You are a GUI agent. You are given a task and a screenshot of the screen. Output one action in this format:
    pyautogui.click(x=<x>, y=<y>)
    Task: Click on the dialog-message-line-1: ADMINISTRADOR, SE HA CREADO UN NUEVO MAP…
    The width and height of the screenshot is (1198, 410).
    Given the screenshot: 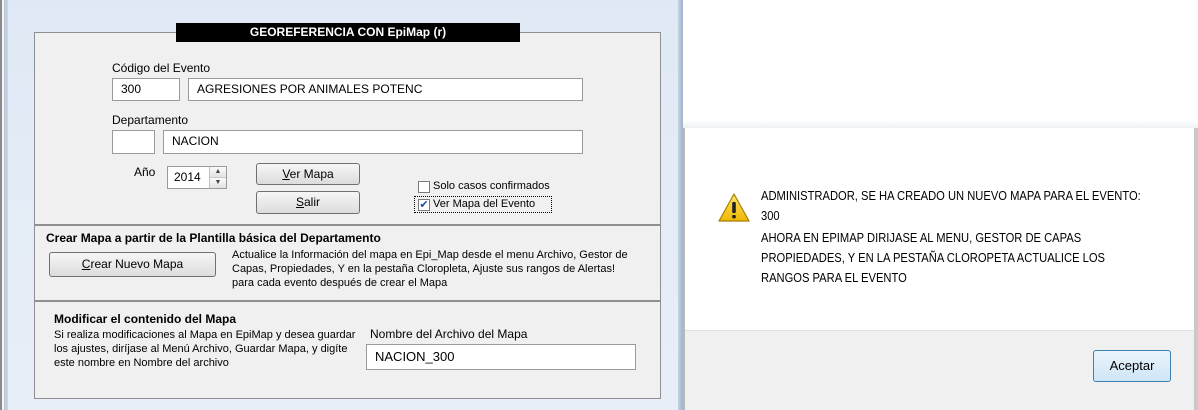 What is the action you would take?
    pyautogui.click(x=951, y=195)
    